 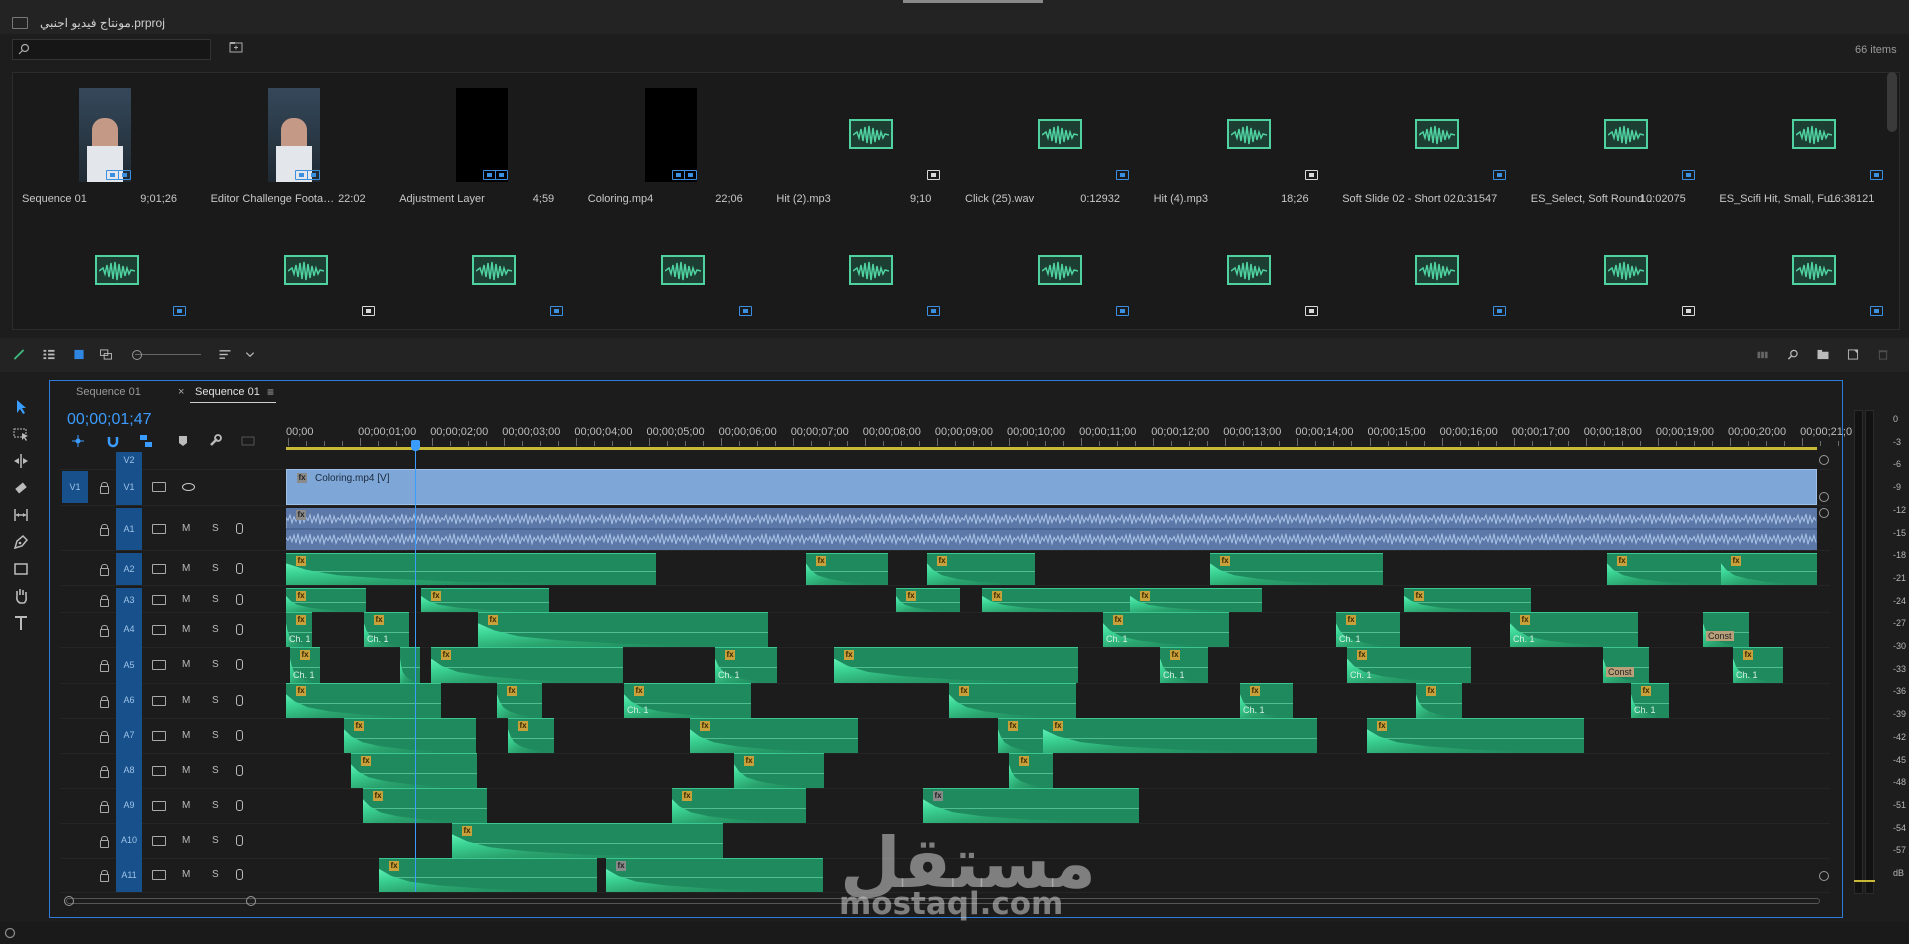 What do you see at coordinates (21, 461) in the screenshot?
I see `ripple-edit-tool-icon` at bounding box center [21, 461].